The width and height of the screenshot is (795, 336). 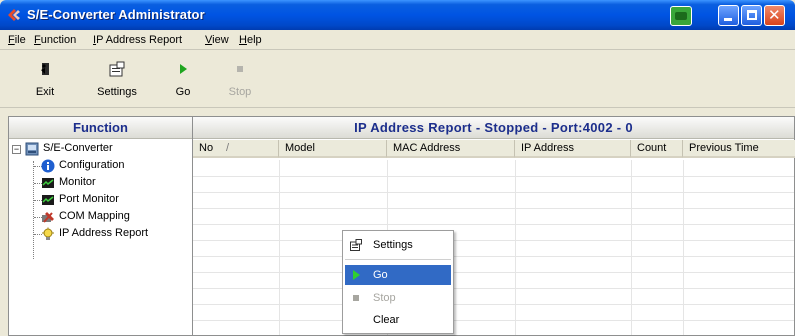 What do you see at coordinates (333, 149) in the screenshot?
I see `column-model: Model` at bounding box center [333, 149].